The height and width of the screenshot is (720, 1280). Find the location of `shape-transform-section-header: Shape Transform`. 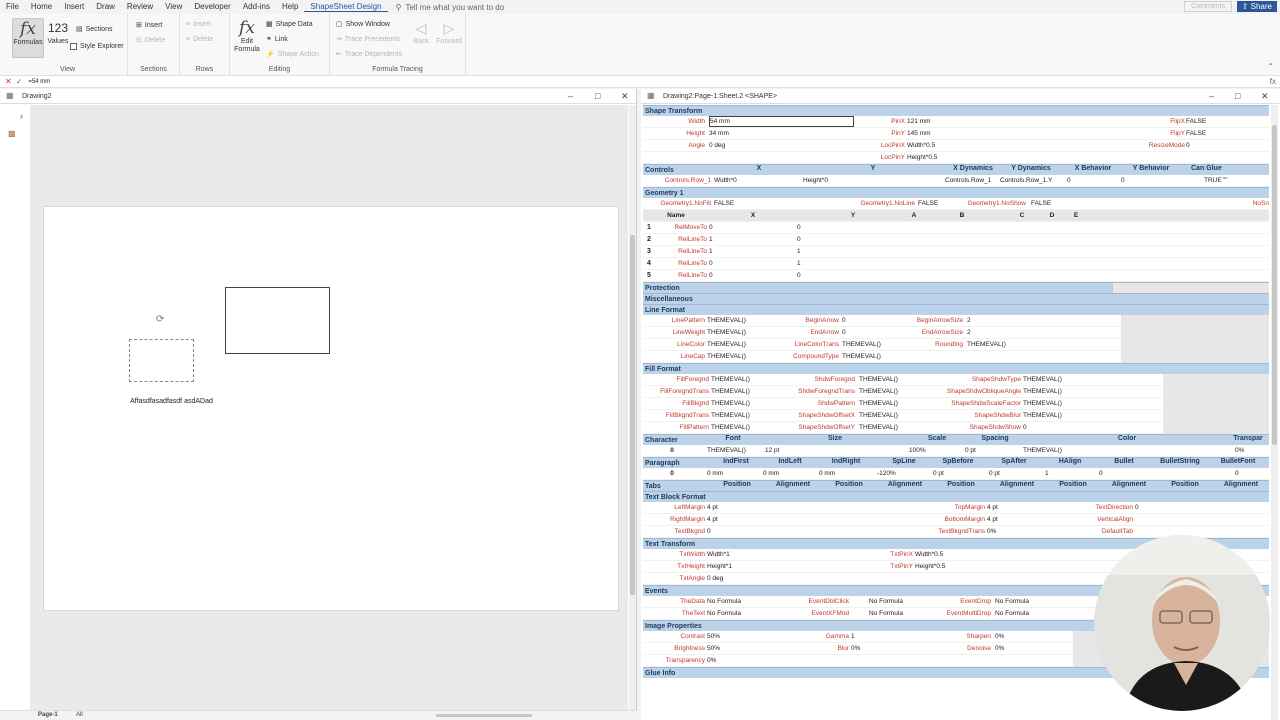

shape-transform-section-header: Shape Transform is located at coordinates (956, 110).